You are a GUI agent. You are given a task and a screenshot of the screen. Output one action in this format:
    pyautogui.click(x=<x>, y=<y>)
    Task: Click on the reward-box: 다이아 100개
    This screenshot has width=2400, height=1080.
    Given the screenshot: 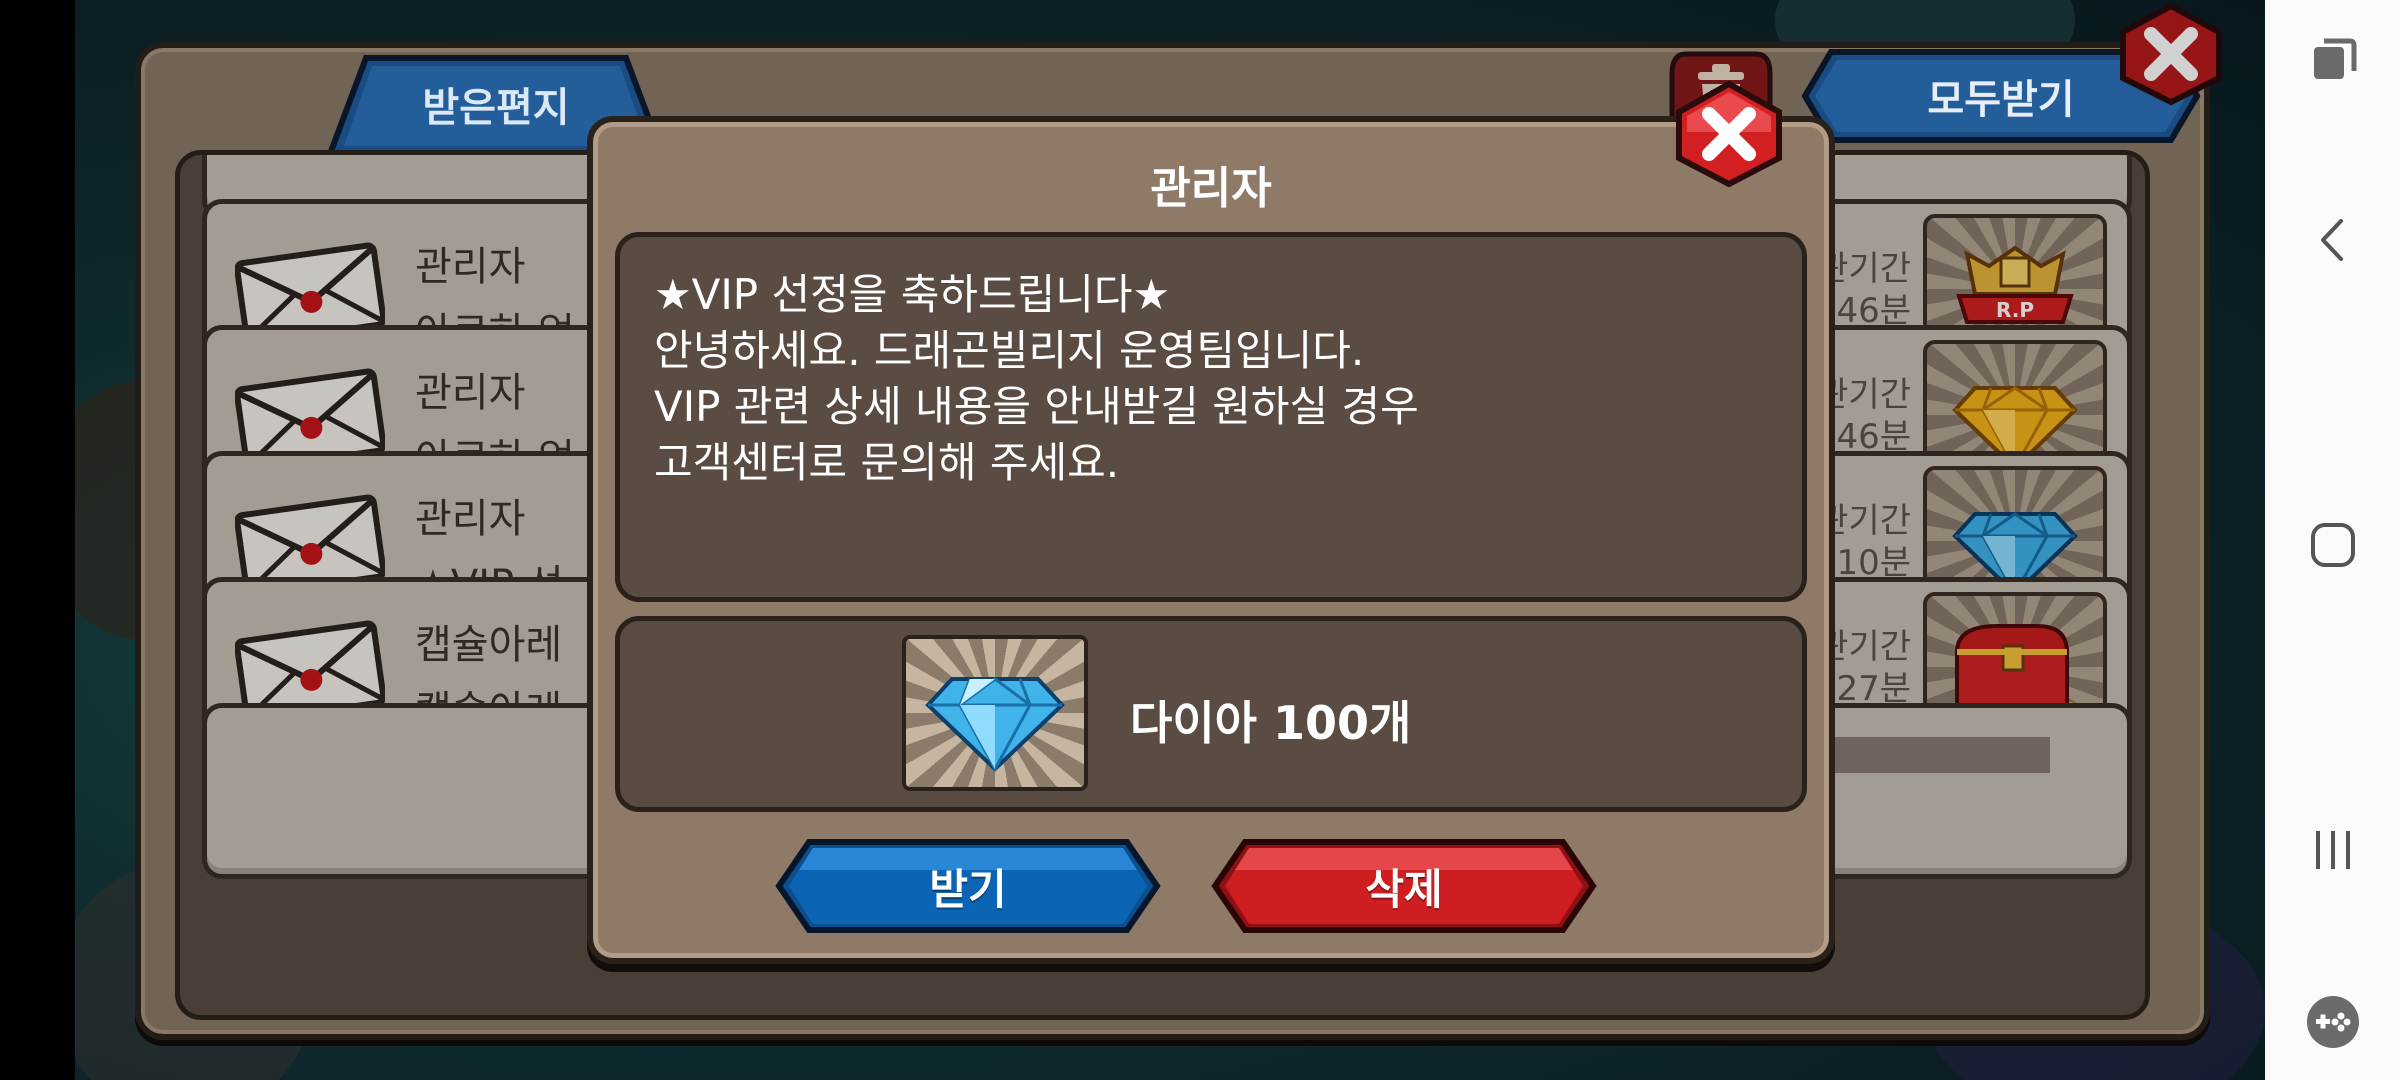 What is the action you would take?
    pyautogui.click(x=1211, y=714)
    